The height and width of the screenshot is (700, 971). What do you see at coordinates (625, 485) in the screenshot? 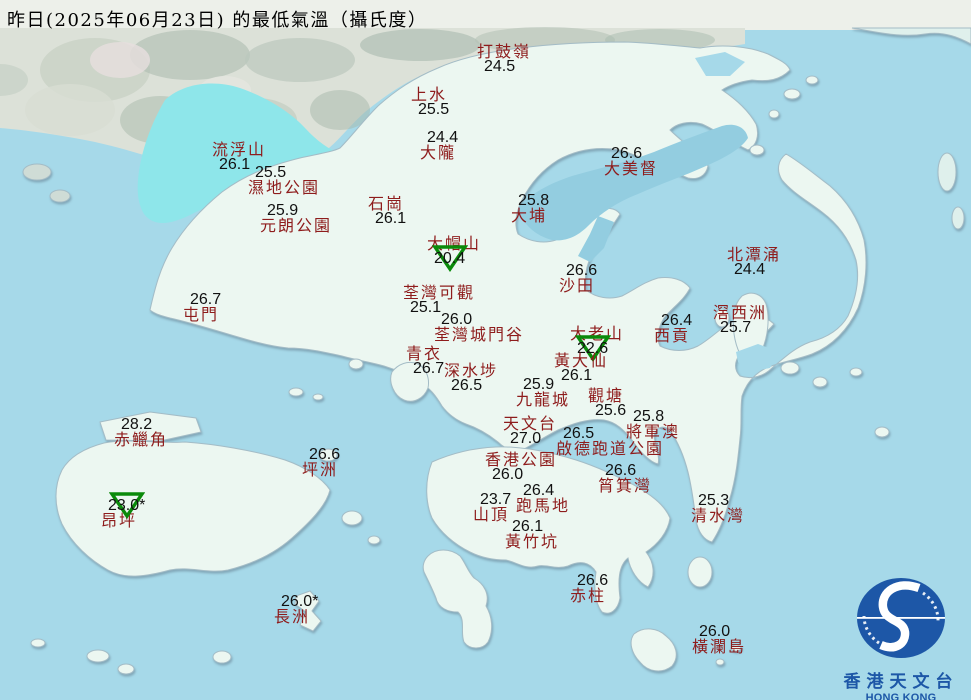
I see `station-name: 筲箕灣` at bounding box center [625, 485].